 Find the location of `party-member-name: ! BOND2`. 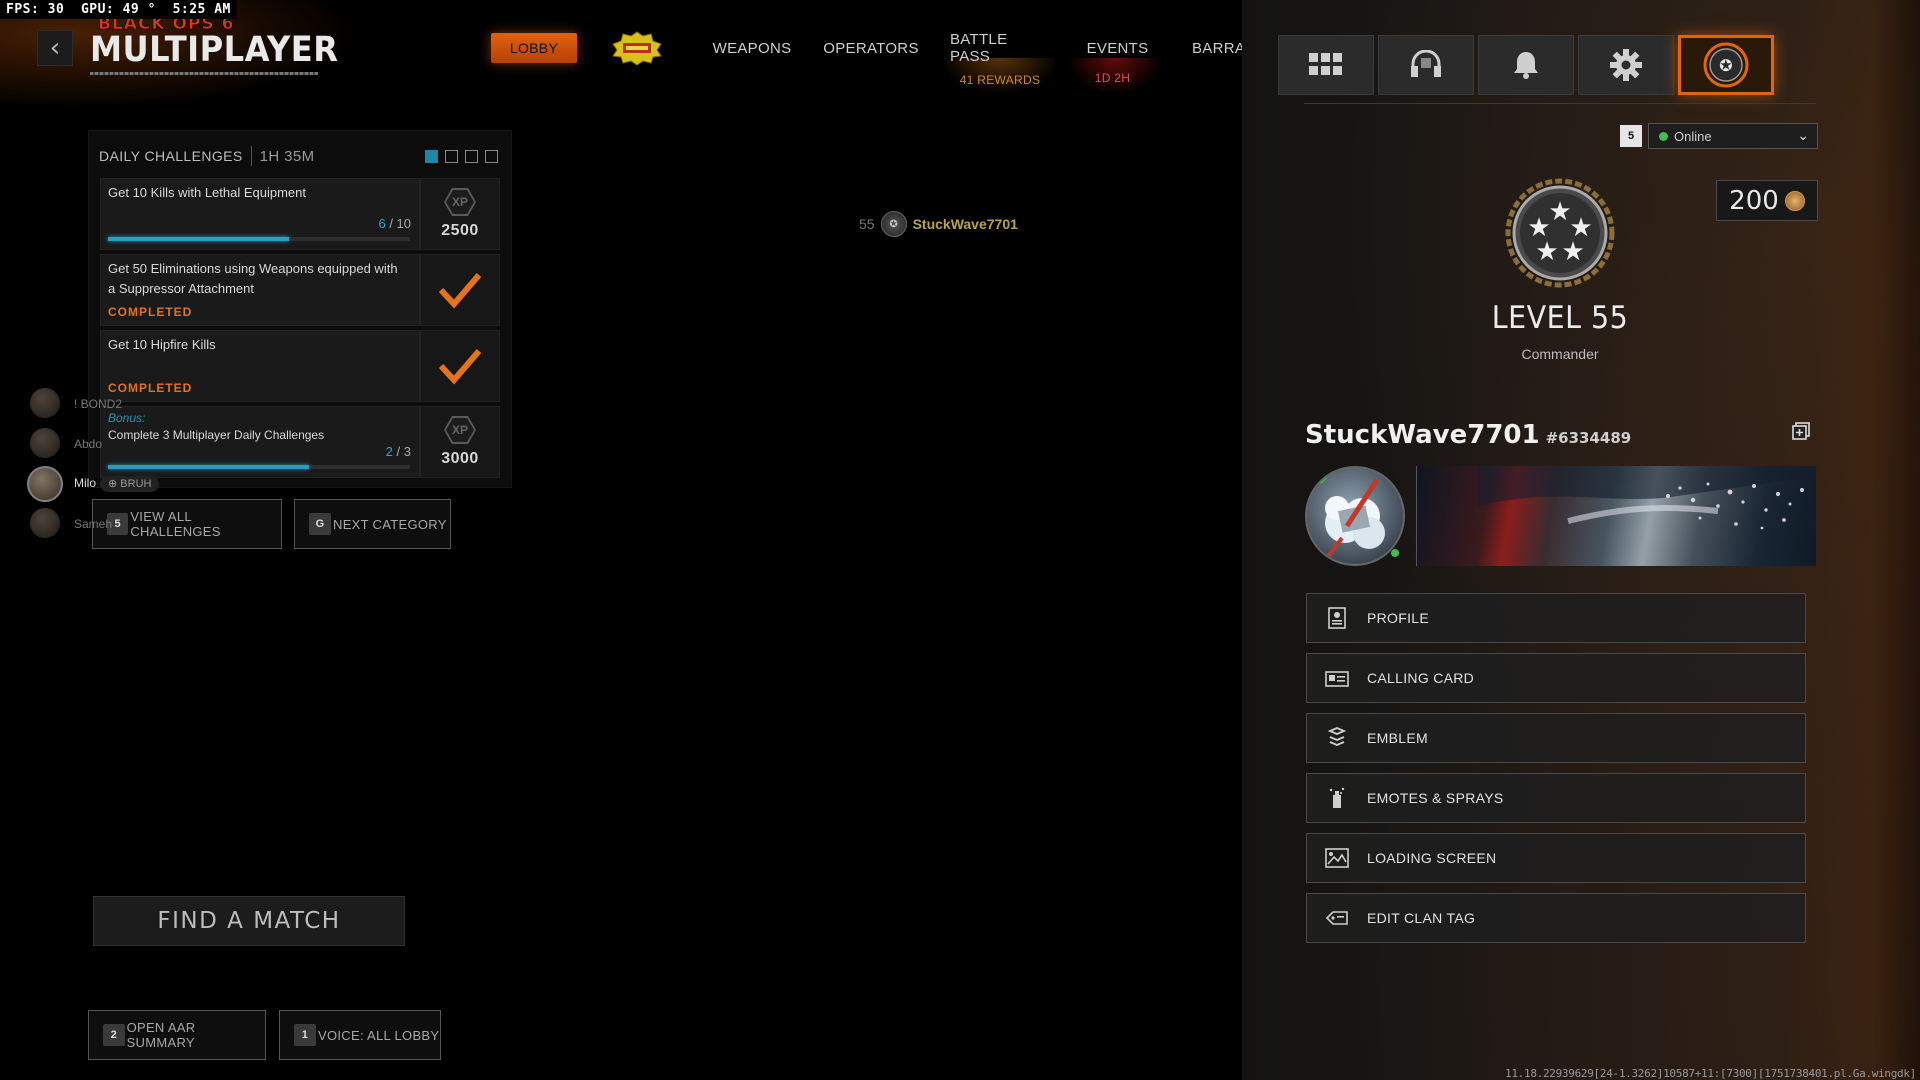

party-member-name: ! BOND2 is located at coordinates (98, 404).